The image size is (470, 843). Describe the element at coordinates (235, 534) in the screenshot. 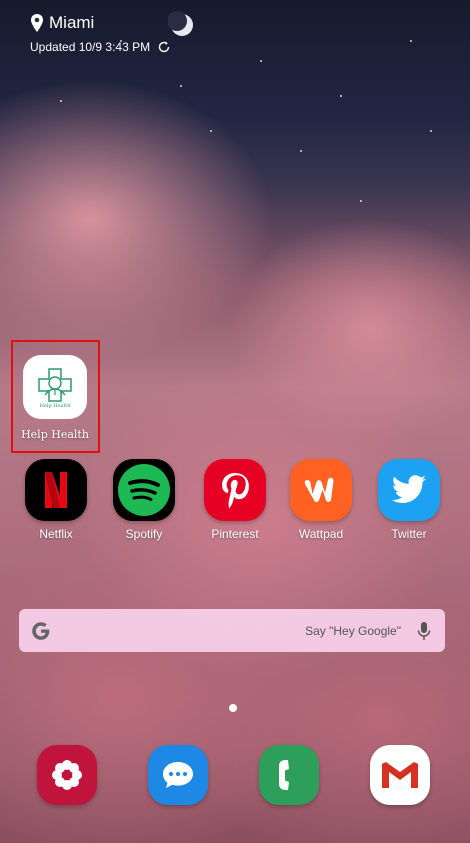

I see `pinterest-label: Pinterest` at that location.